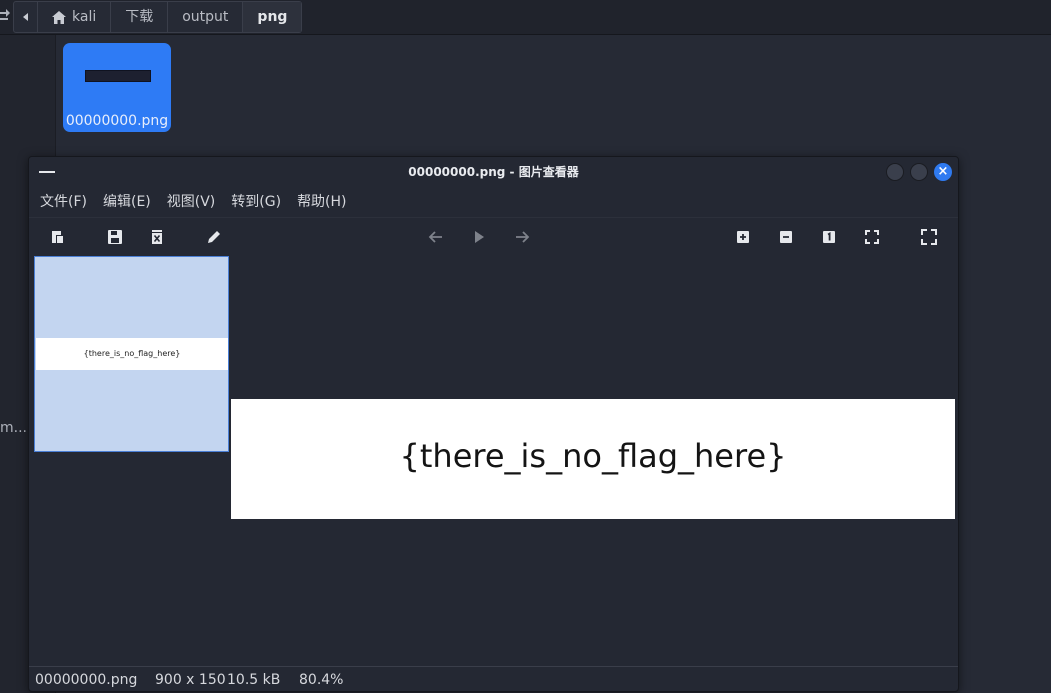 The image size is (1051, 693). I want to click on previous-button, so click(436, 237).